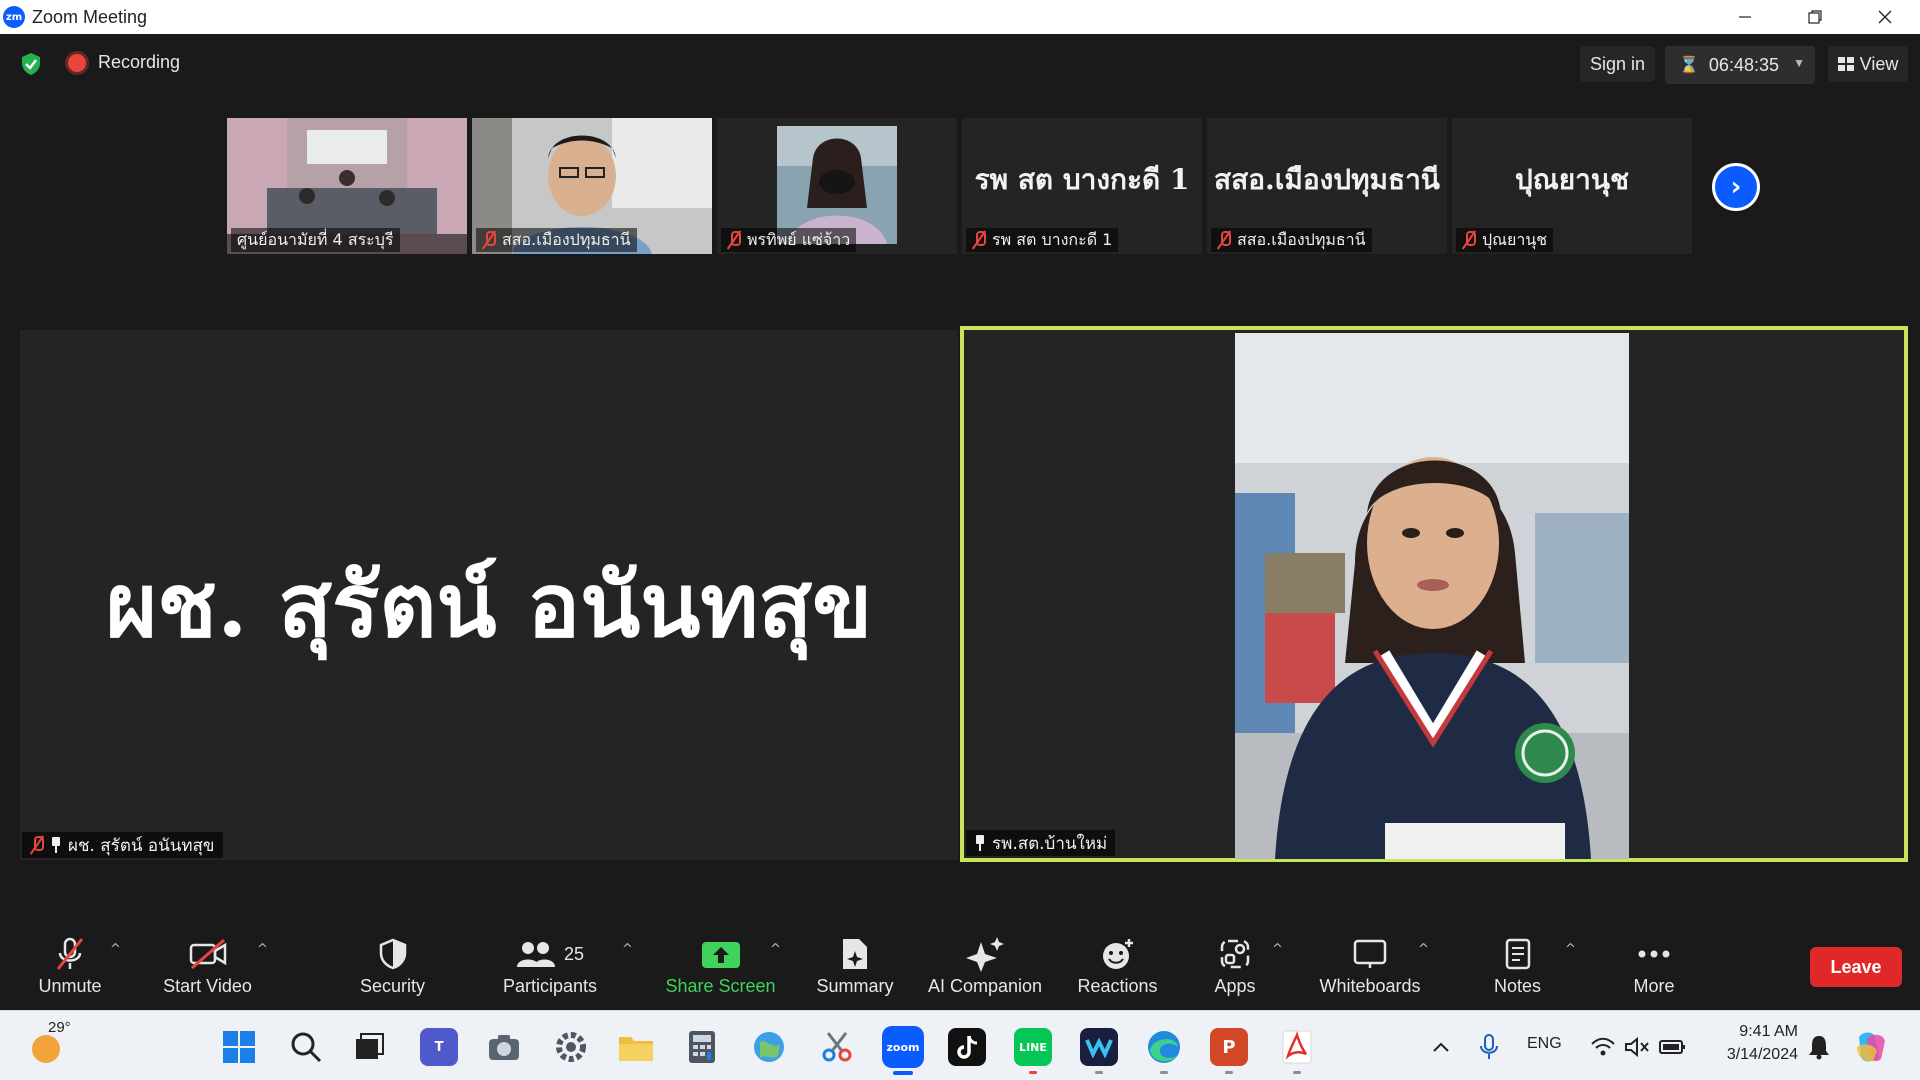 This screenshot has width=1920, height=1080. What do you see at coordinates (1082, 179) in the screenshot?
I see `thumbnail-display-name: รพ สต บางกะดี 1` at bounding box center [1082, 179].